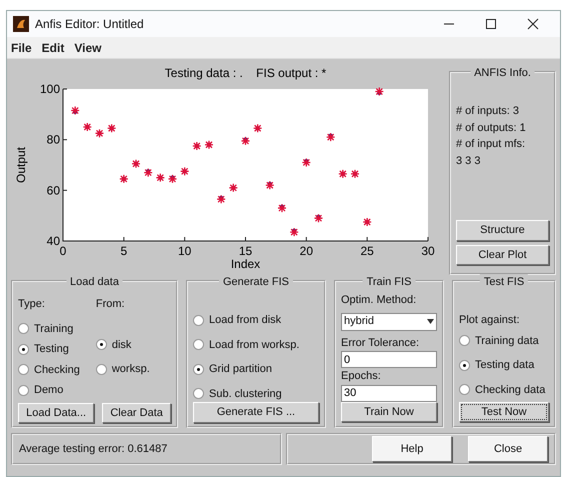 This screenshot has height=477, width=563. What do you see at coordinates (504, 412) in the screenshot?
I see `push-button: Test Now` at bounding box center [504, 412].